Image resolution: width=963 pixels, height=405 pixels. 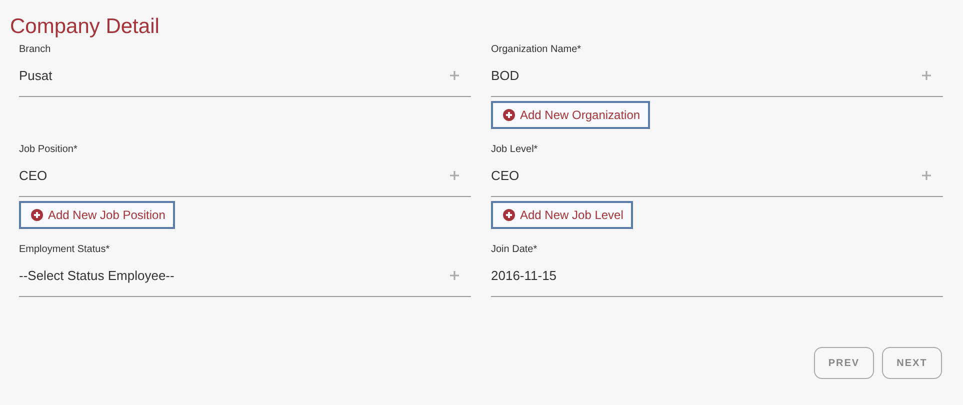 I want to click on field-label: Job Position*, so click(x=48, y=149).